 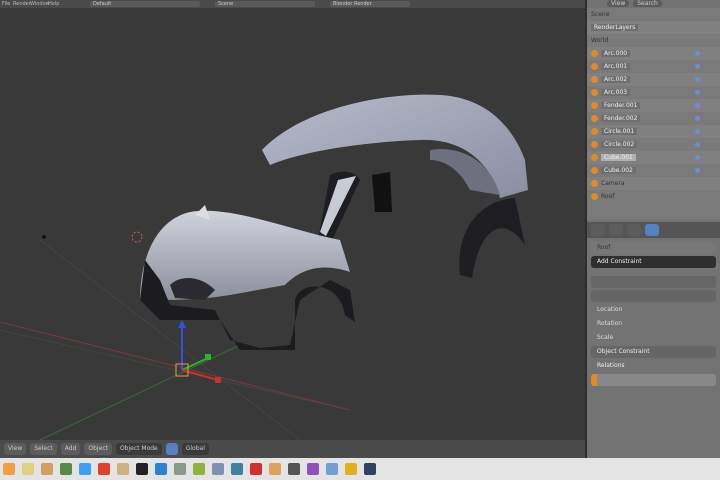 What do you see at coordinates (256, 469) in the screenshot?
I see `calc-icon` at bounding box center [256, 469].